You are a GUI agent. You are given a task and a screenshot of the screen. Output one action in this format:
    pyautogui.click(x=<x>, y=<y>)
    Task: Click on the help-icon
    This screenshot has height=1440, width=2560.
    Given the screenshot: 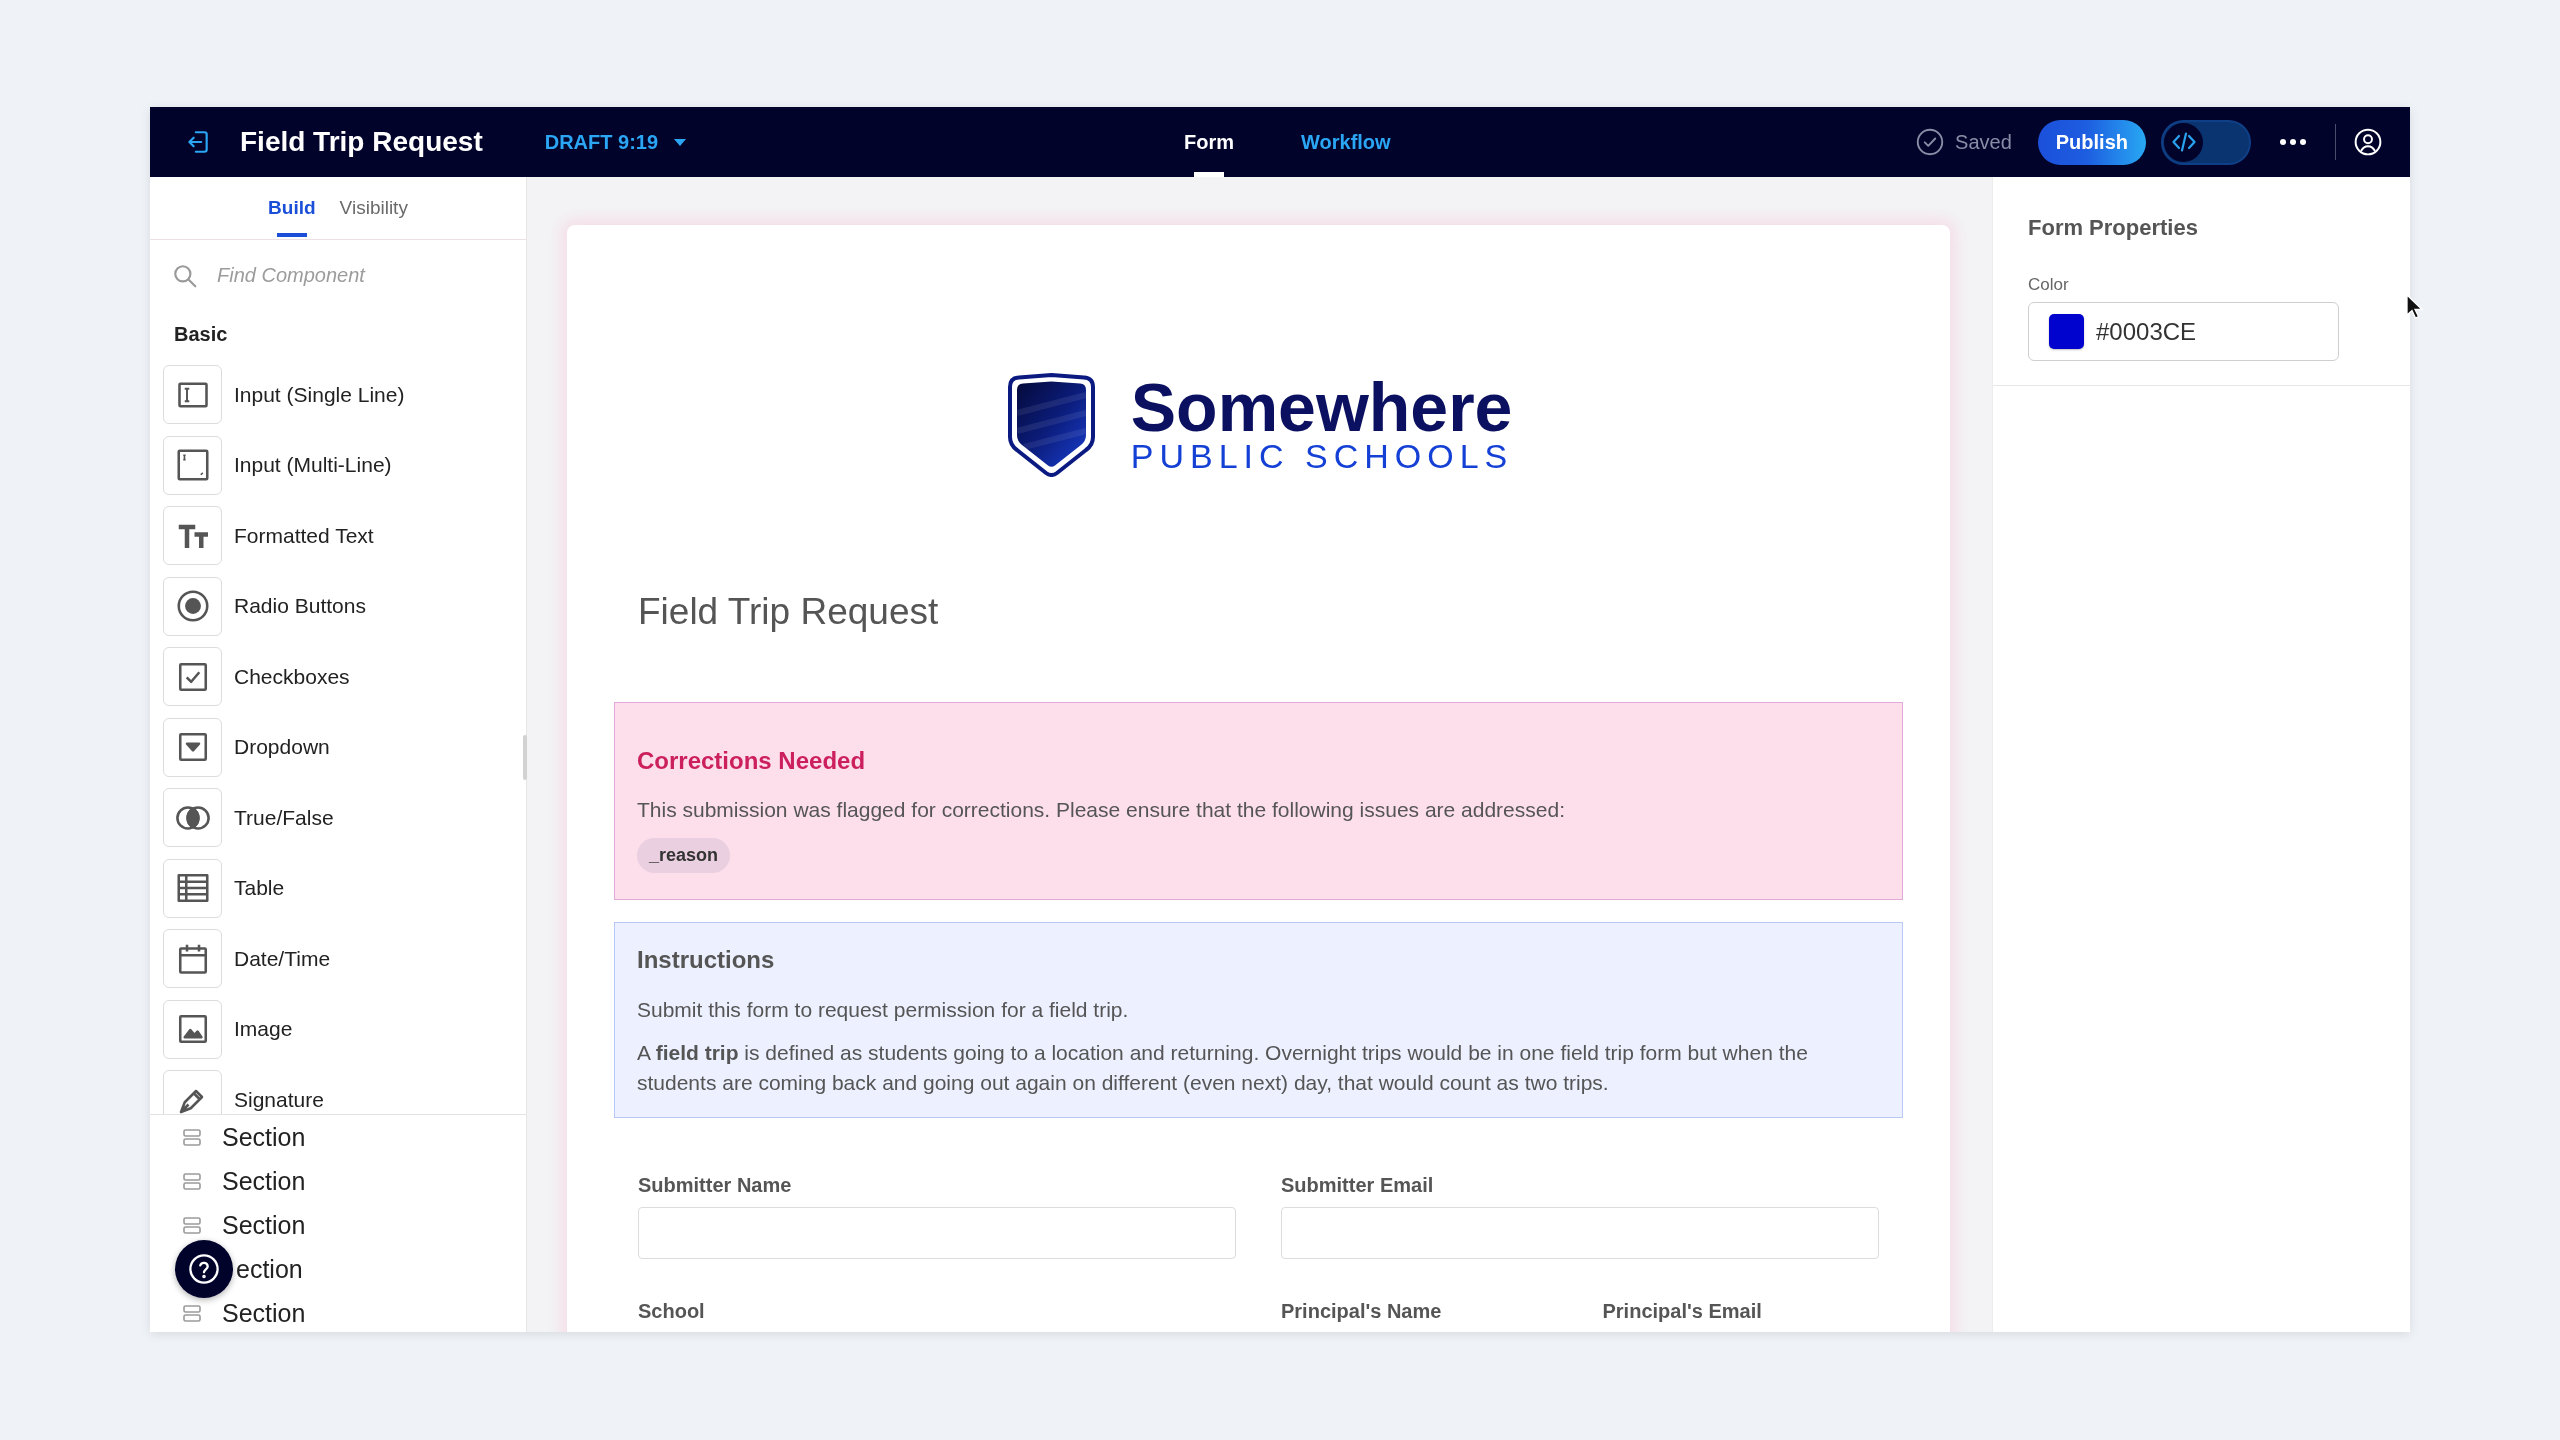 What is the action you would take?
    pyautogui.click(x=204, y=1269)
    